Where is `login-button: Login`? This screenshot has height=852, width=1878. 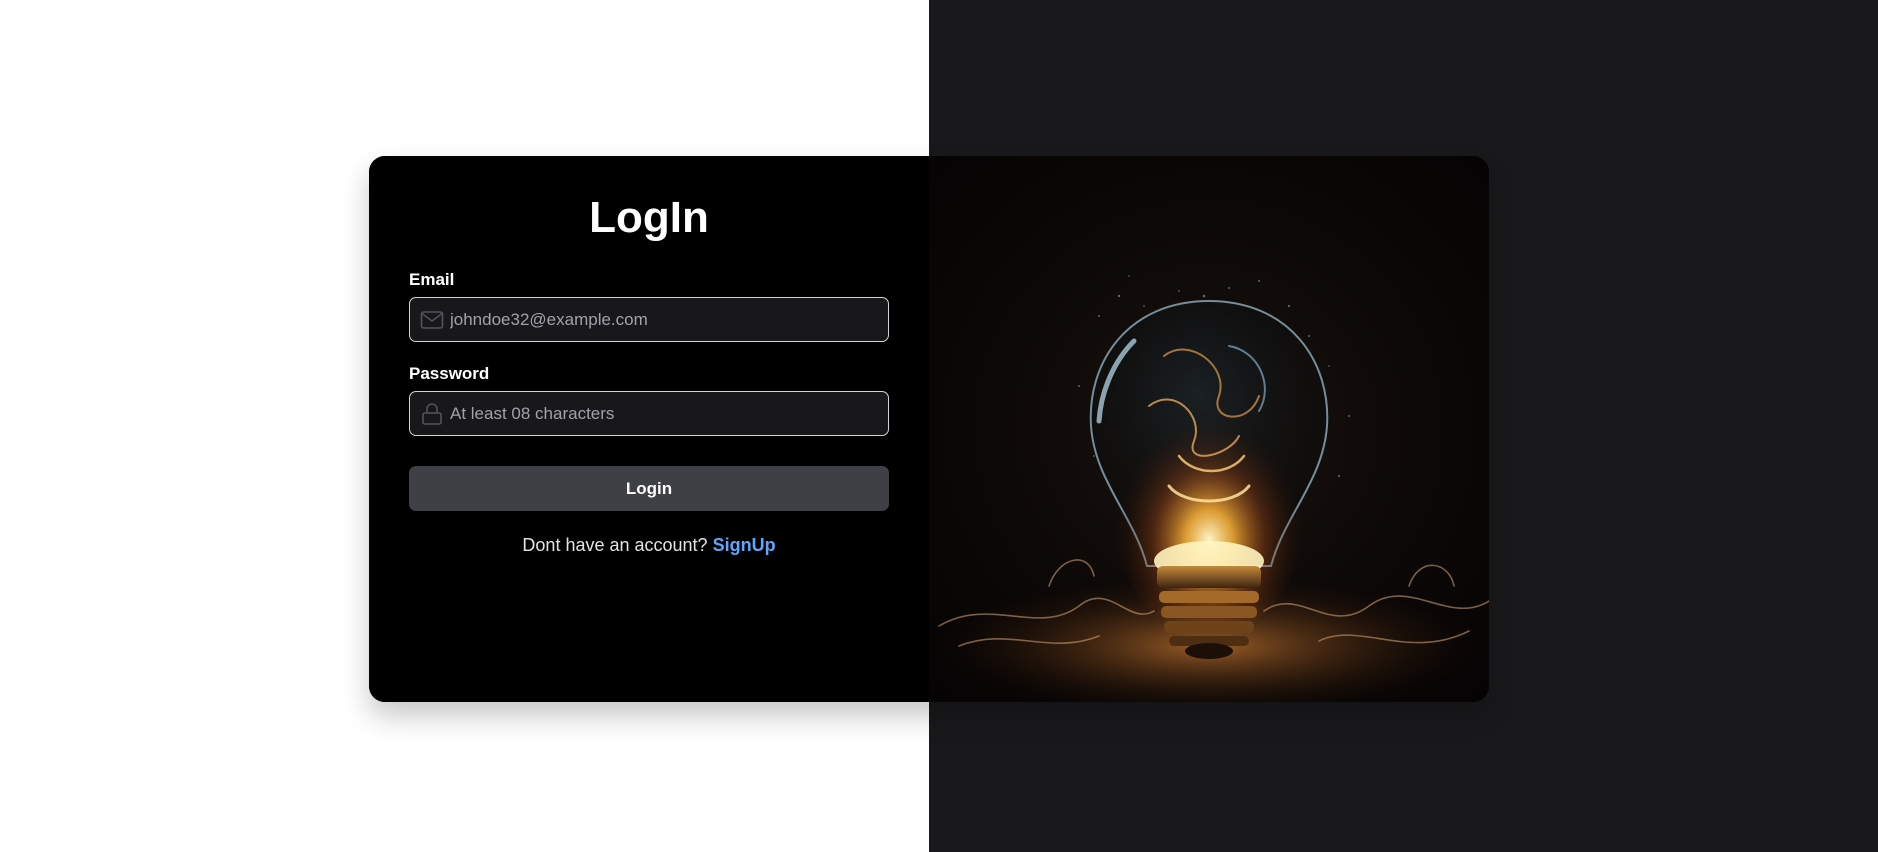
login-button: Login is located at coordinates (649, 488).